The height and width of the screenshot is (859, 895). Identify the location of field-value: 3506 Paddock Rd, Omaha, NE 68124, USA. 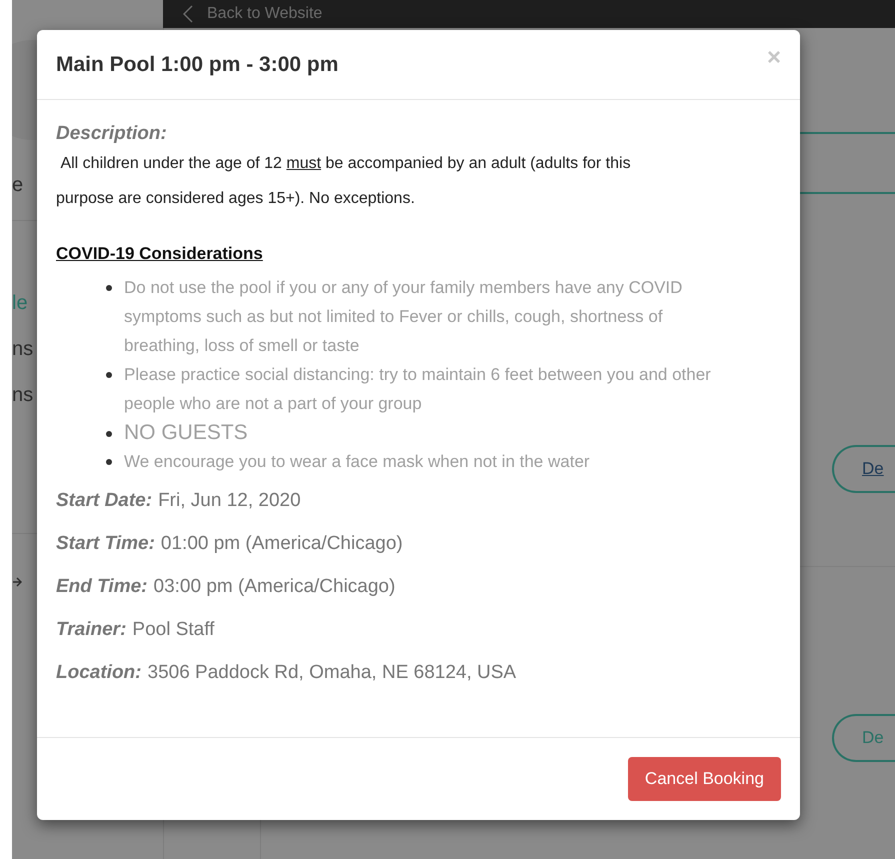
(332, 672).